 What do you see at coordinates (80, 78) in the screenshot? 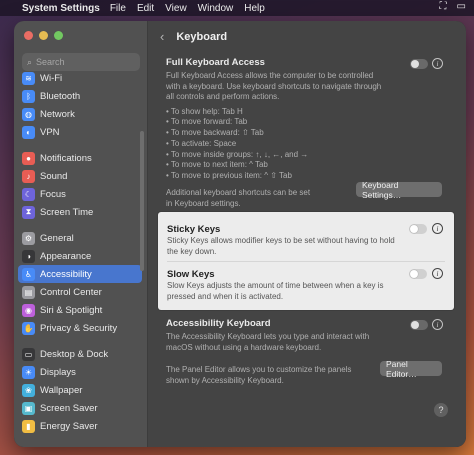
I see `sidebar-item-wi-fi: ≋ Wi-Fi` at bounding box center [80, 78].